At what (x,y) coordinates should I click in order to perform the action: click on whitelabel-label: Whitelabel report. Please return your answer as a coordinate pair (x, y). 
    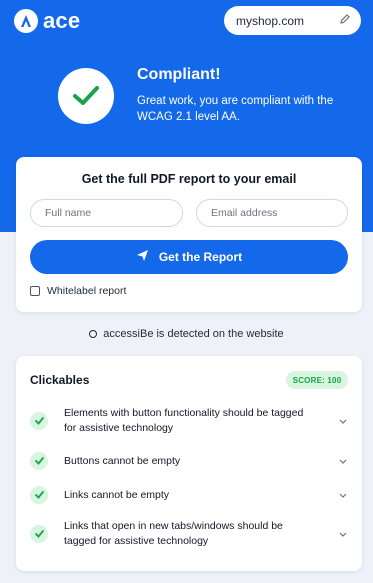
    Looking at the image, I should click on (87, 291).